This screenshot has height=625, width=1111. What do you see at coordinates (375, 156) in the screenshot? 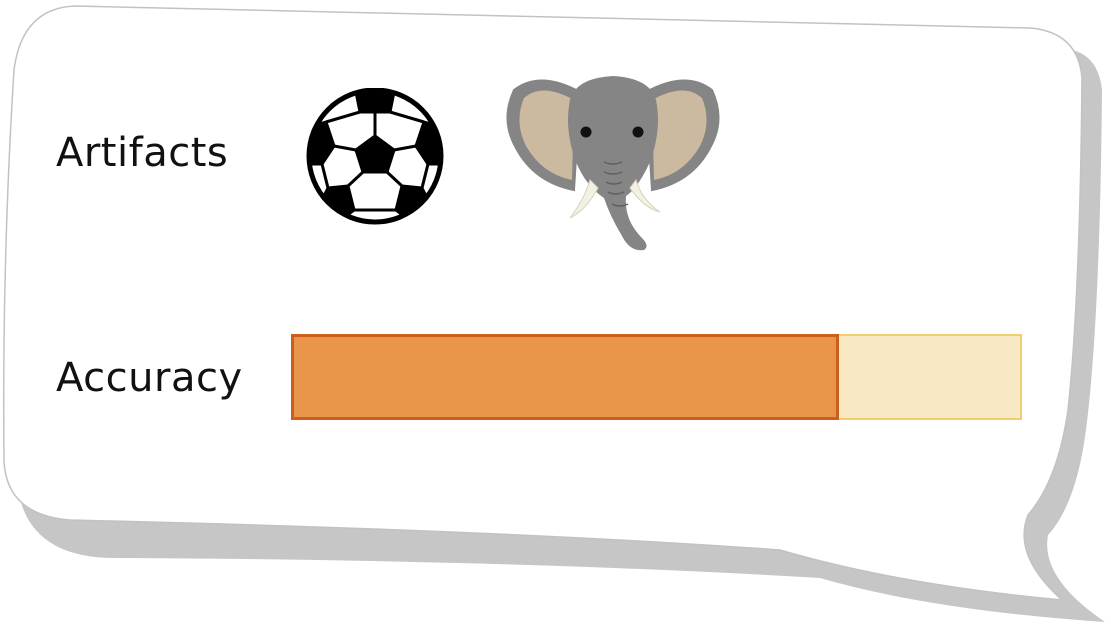
I see `soccer-ball-icon` at bounding box center [375, 156].